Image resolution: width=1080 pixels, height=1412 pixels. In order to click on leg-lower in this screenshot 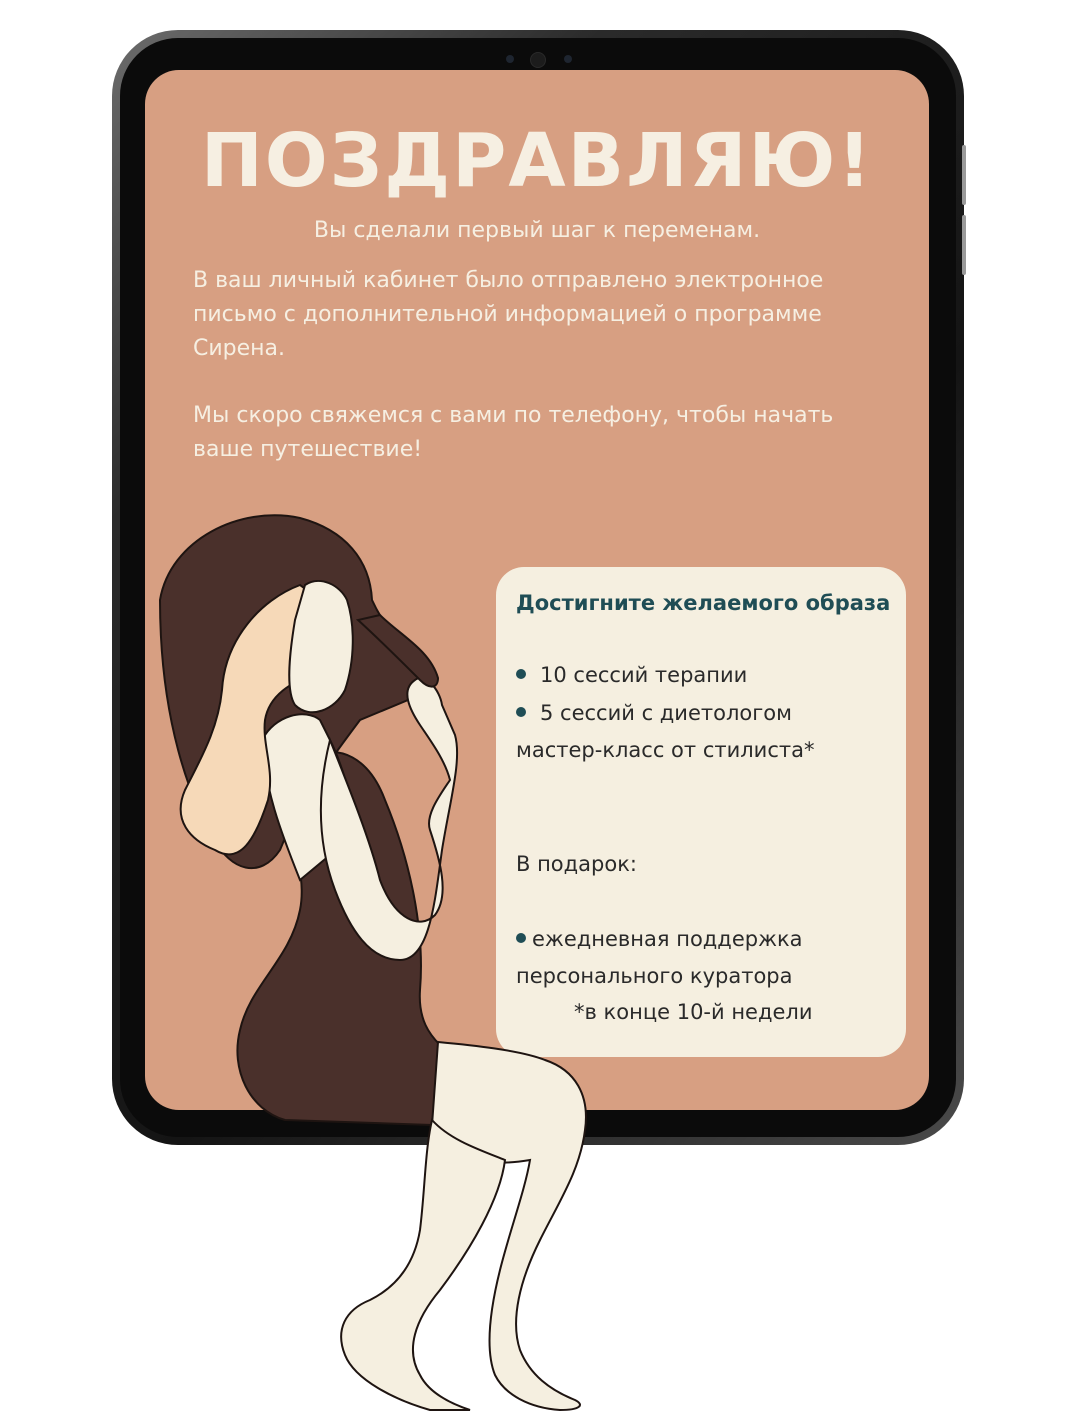, I will do `click(423, 1264)`.